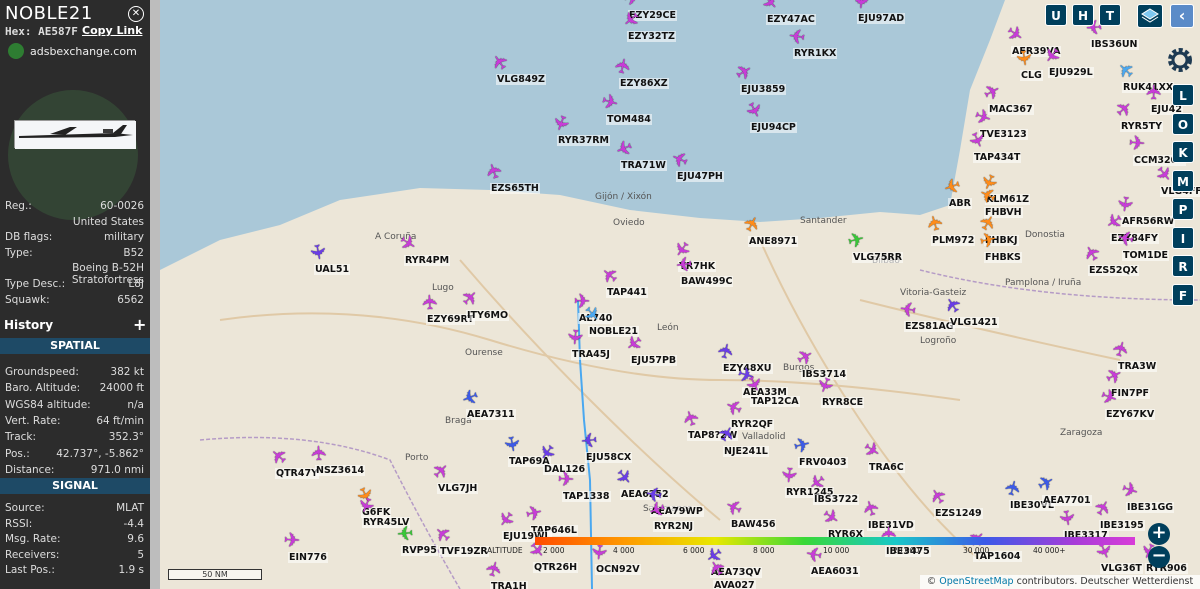 The image size is (1200, 589). Describe the element at coordinates (886, 467) in the screenshot. I see `aircraft-label: TRA6C` at that location.